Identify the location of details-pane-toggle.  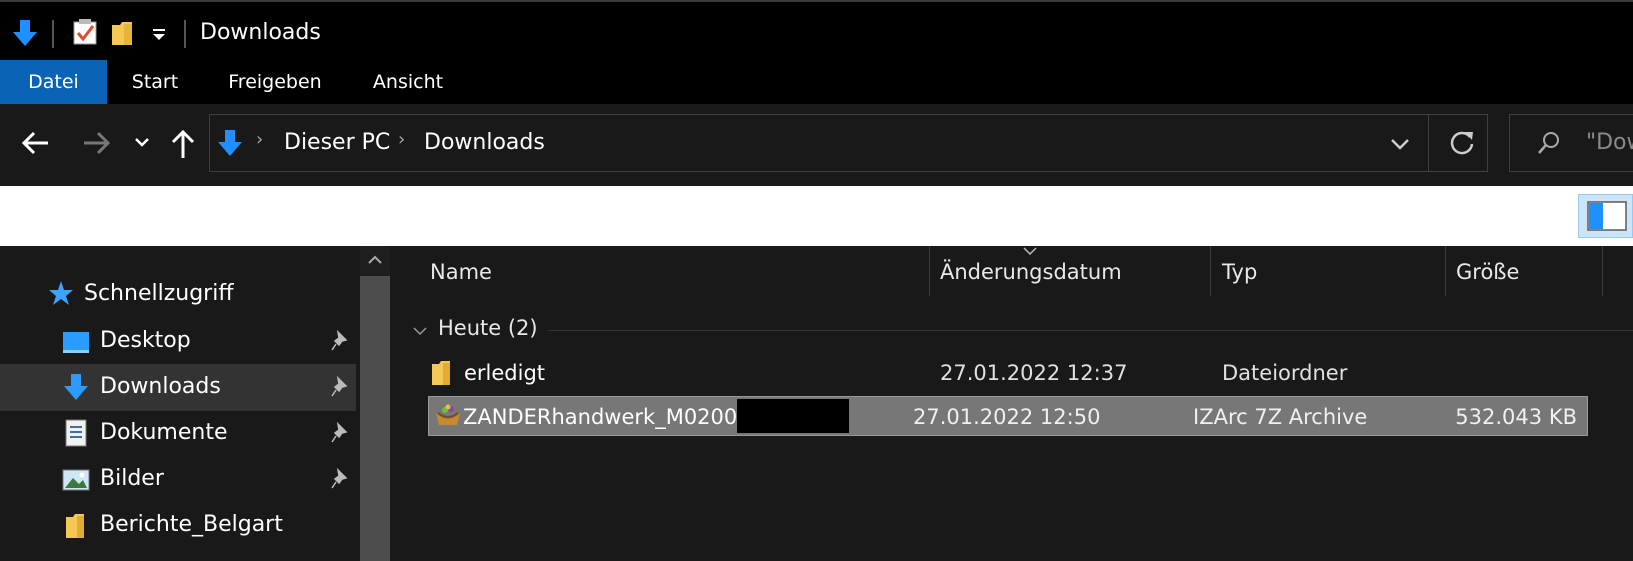
(1605, 216).